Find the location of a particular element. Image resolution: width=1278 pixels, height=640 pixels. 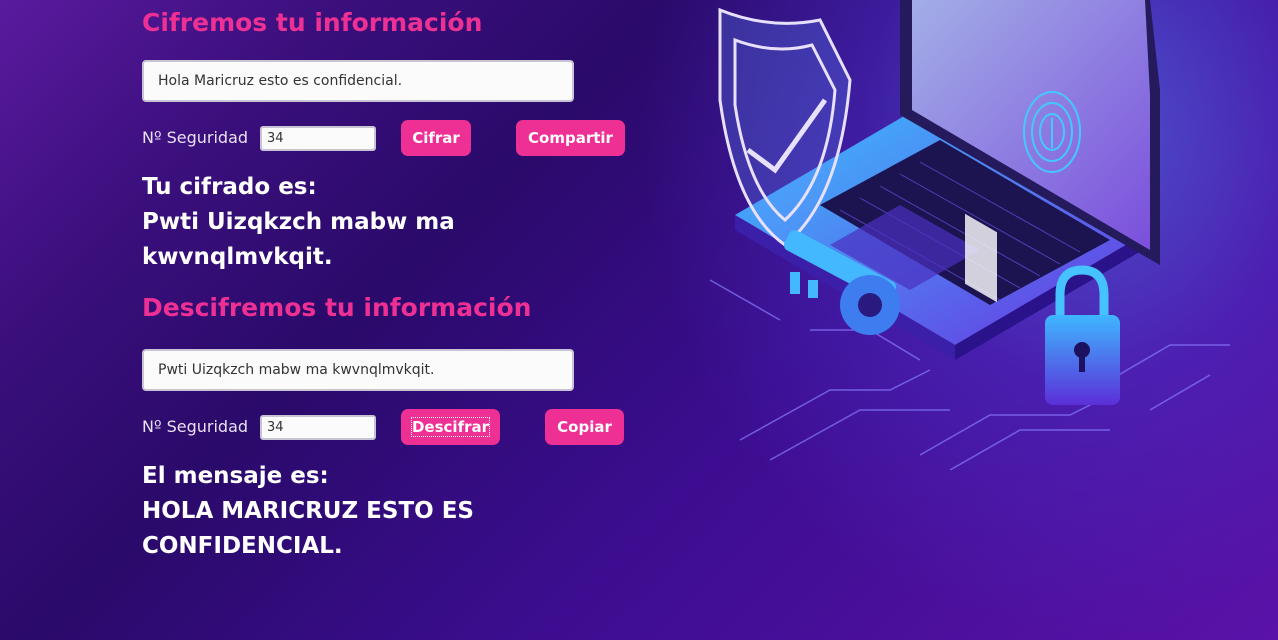

decrypt-result-text: HOLA MARICRUZ ESTO ES CONFIDENCIAL. is located at coordinates (308, 528).